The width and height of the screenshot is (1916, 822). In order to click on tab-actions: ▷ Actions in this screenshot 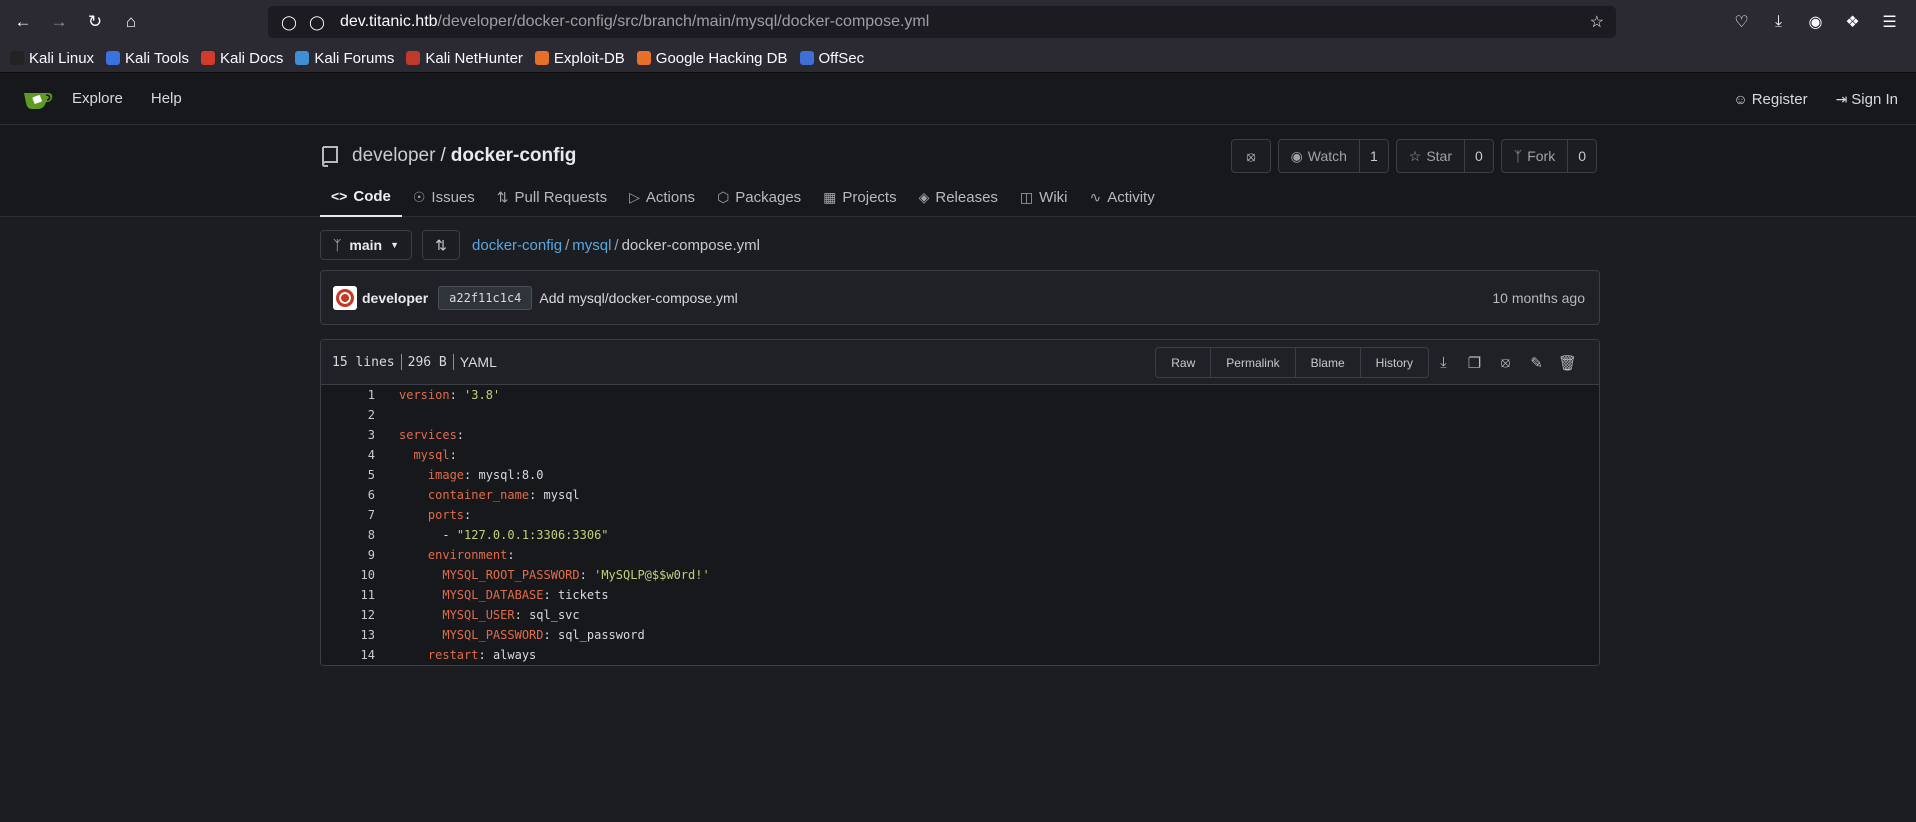, I will do `click(662, 197)`.